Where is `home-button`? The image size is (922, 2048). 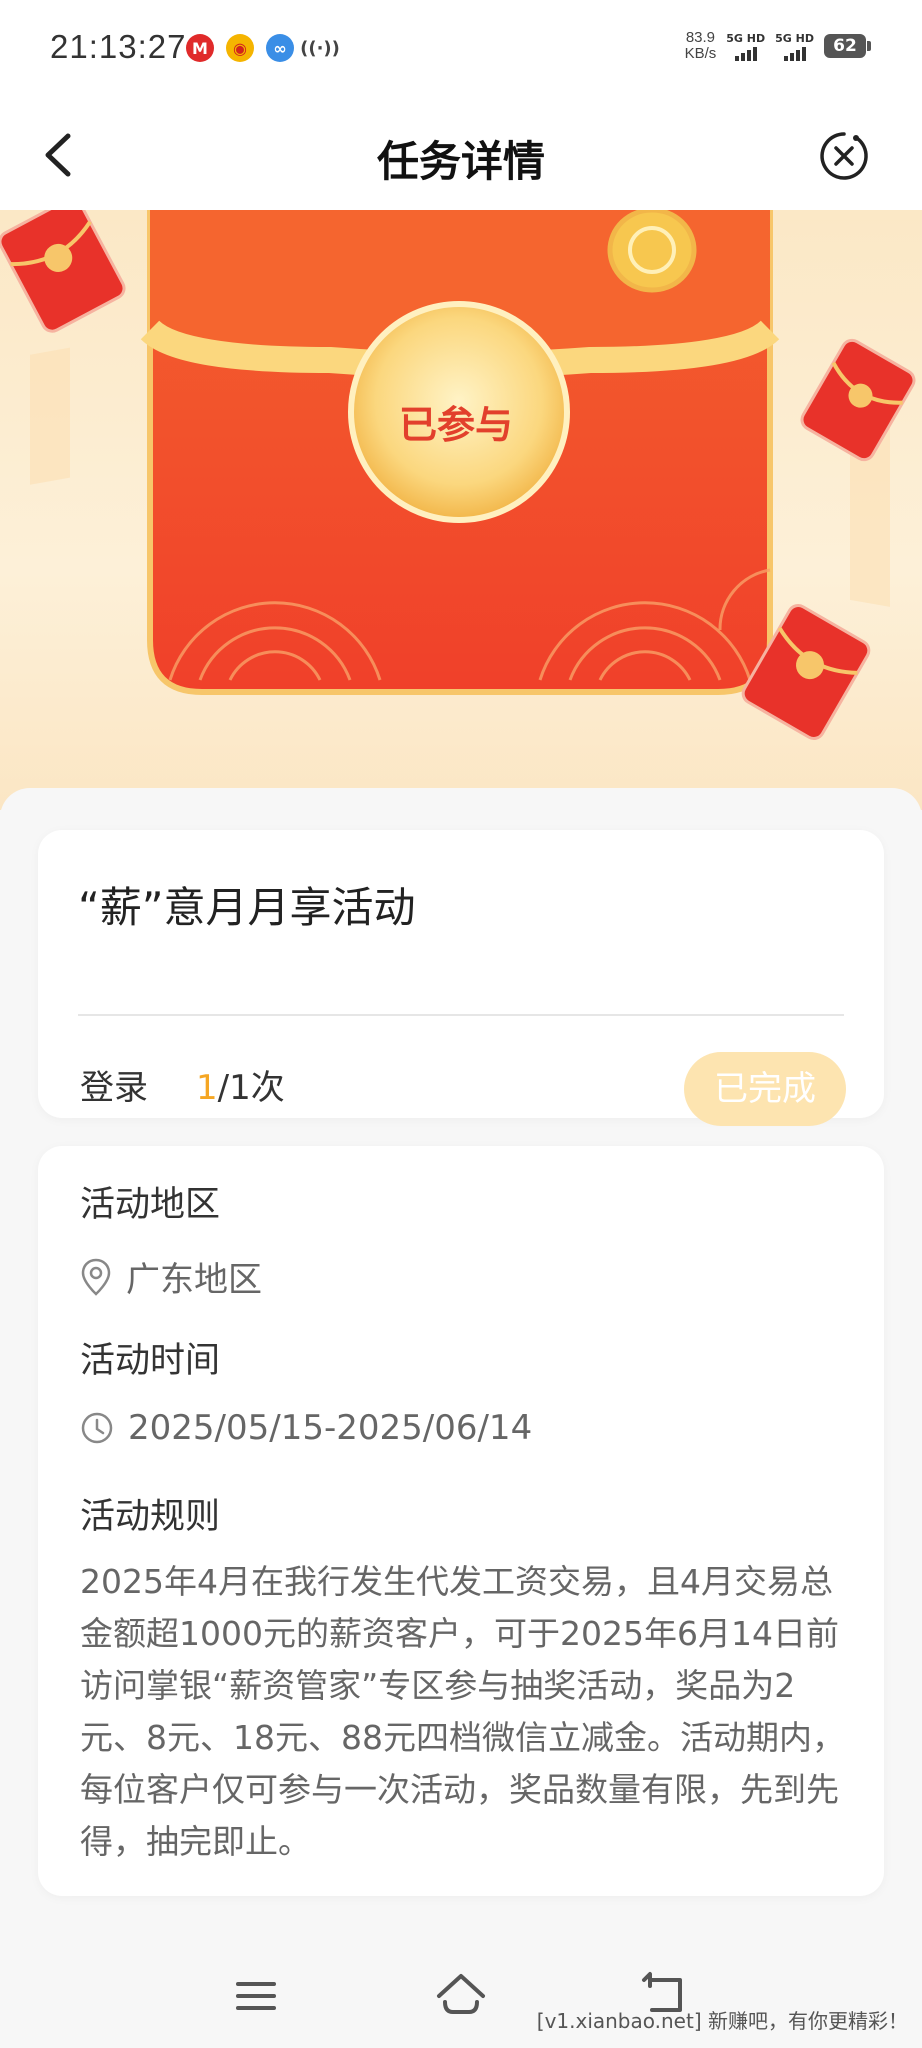
home-button is located at coordinates (461, 1996).